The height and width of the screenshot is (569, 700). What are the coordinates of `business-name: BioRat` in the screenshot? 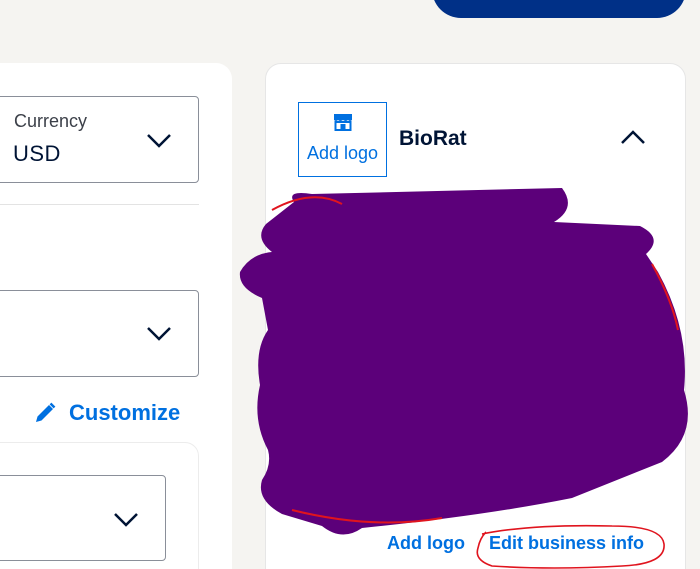 It's located at (433, 138).